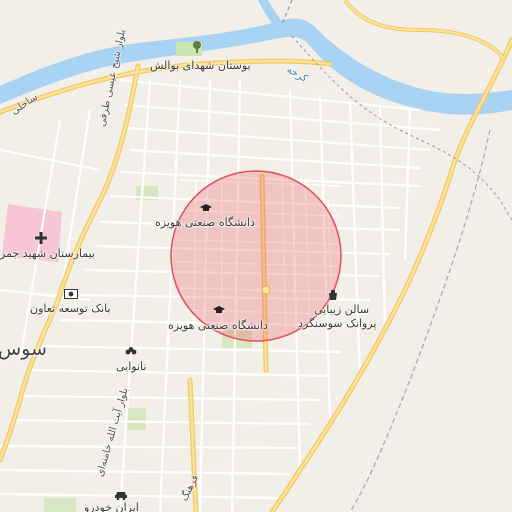  What do you see at coordinates (341, 309) in the screenshot?
I see `salon-label-line1: سالن زیبایی` at bounding box center [341, 309].